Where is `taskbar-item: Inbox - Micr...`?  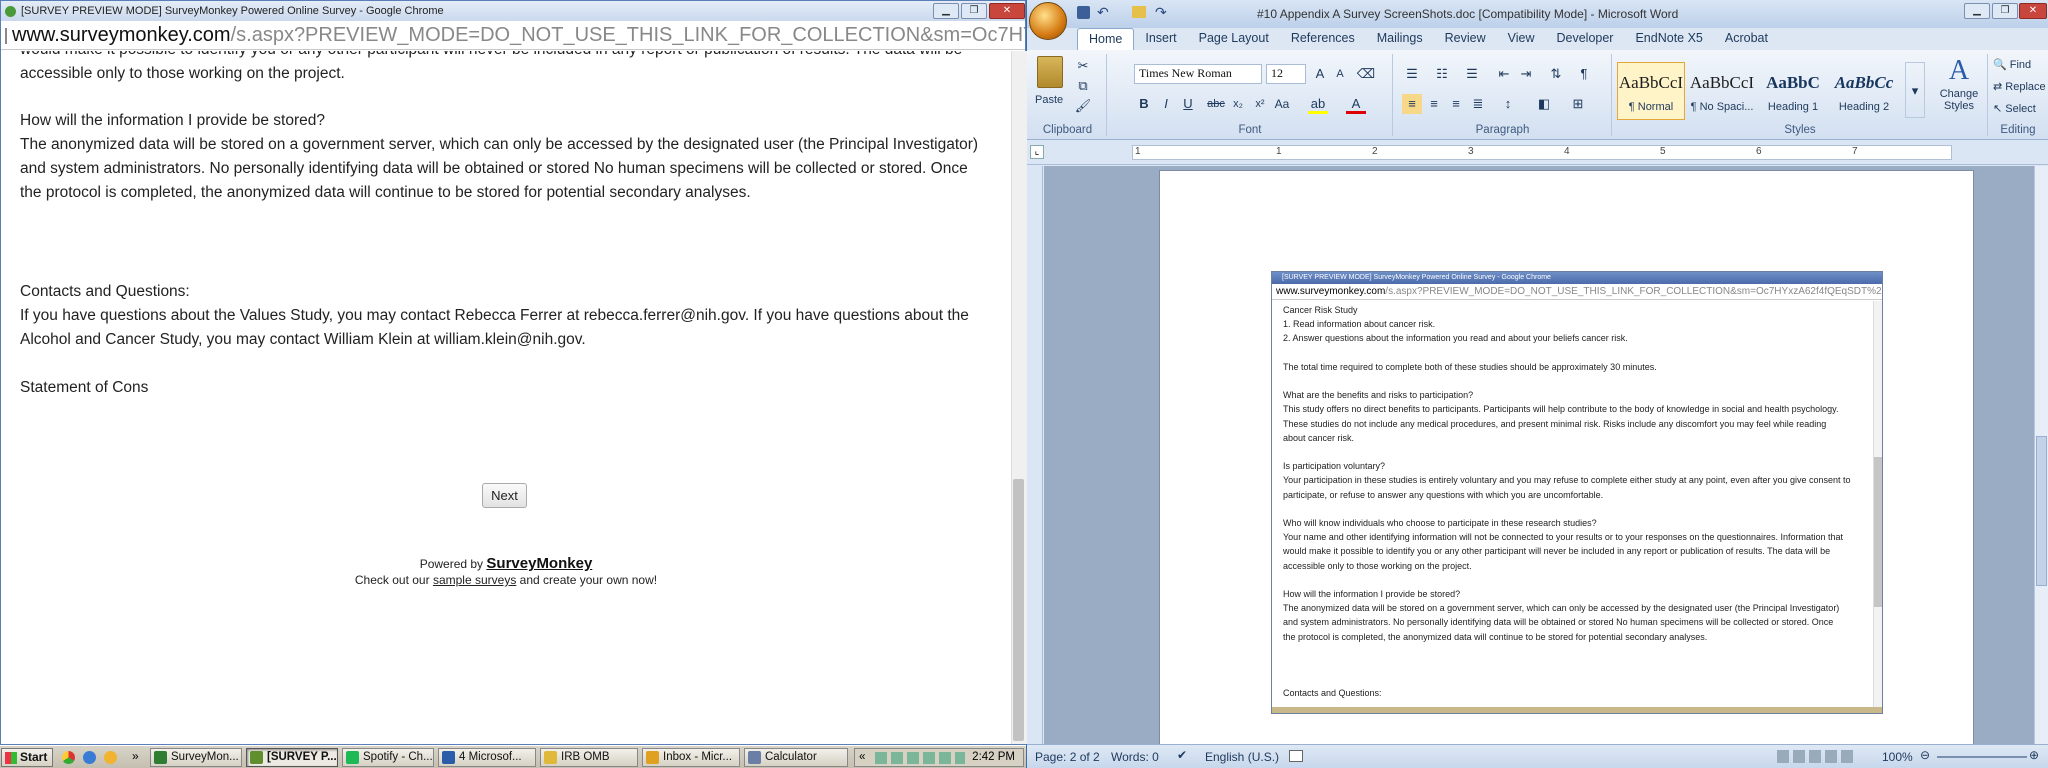
taskbar-item: Inbox - Micr... is located at coordinates (691, 757).